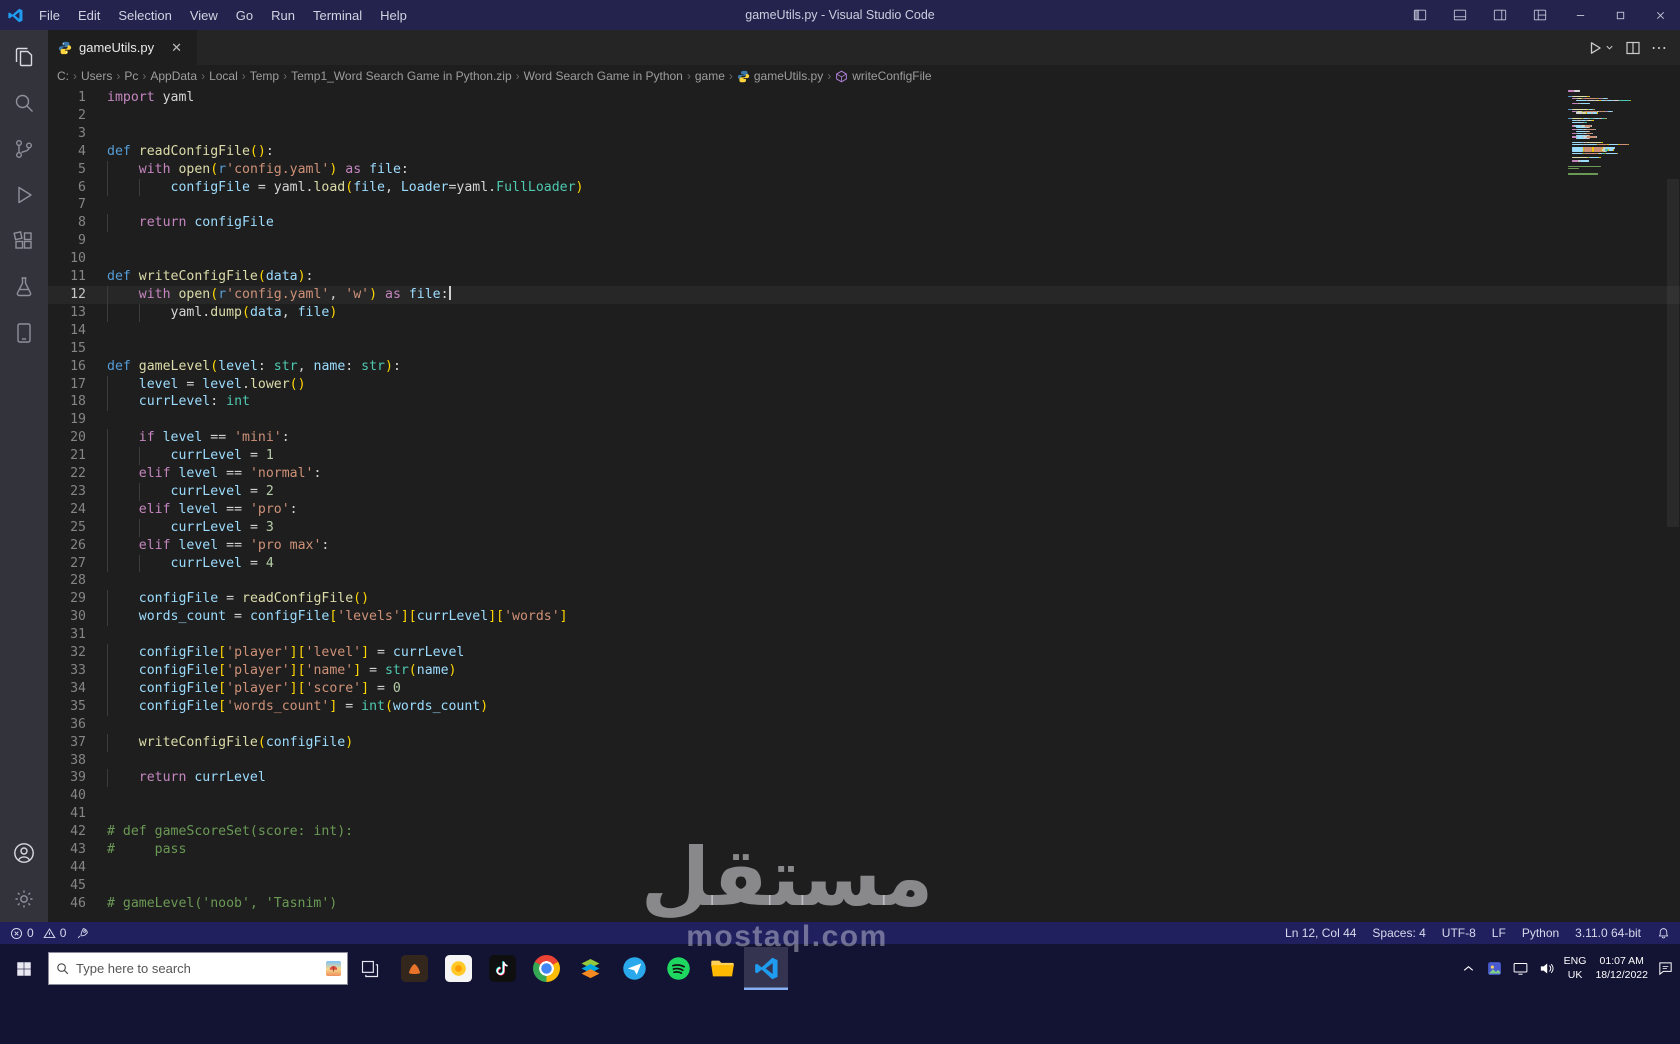 Image resolution: width=1680 pixels, height=1044 pixels. What do you see at coordinates (1540, 933) in the screenshot?
I see `status-language-mode: Python` at bounding box center [1540, 933].